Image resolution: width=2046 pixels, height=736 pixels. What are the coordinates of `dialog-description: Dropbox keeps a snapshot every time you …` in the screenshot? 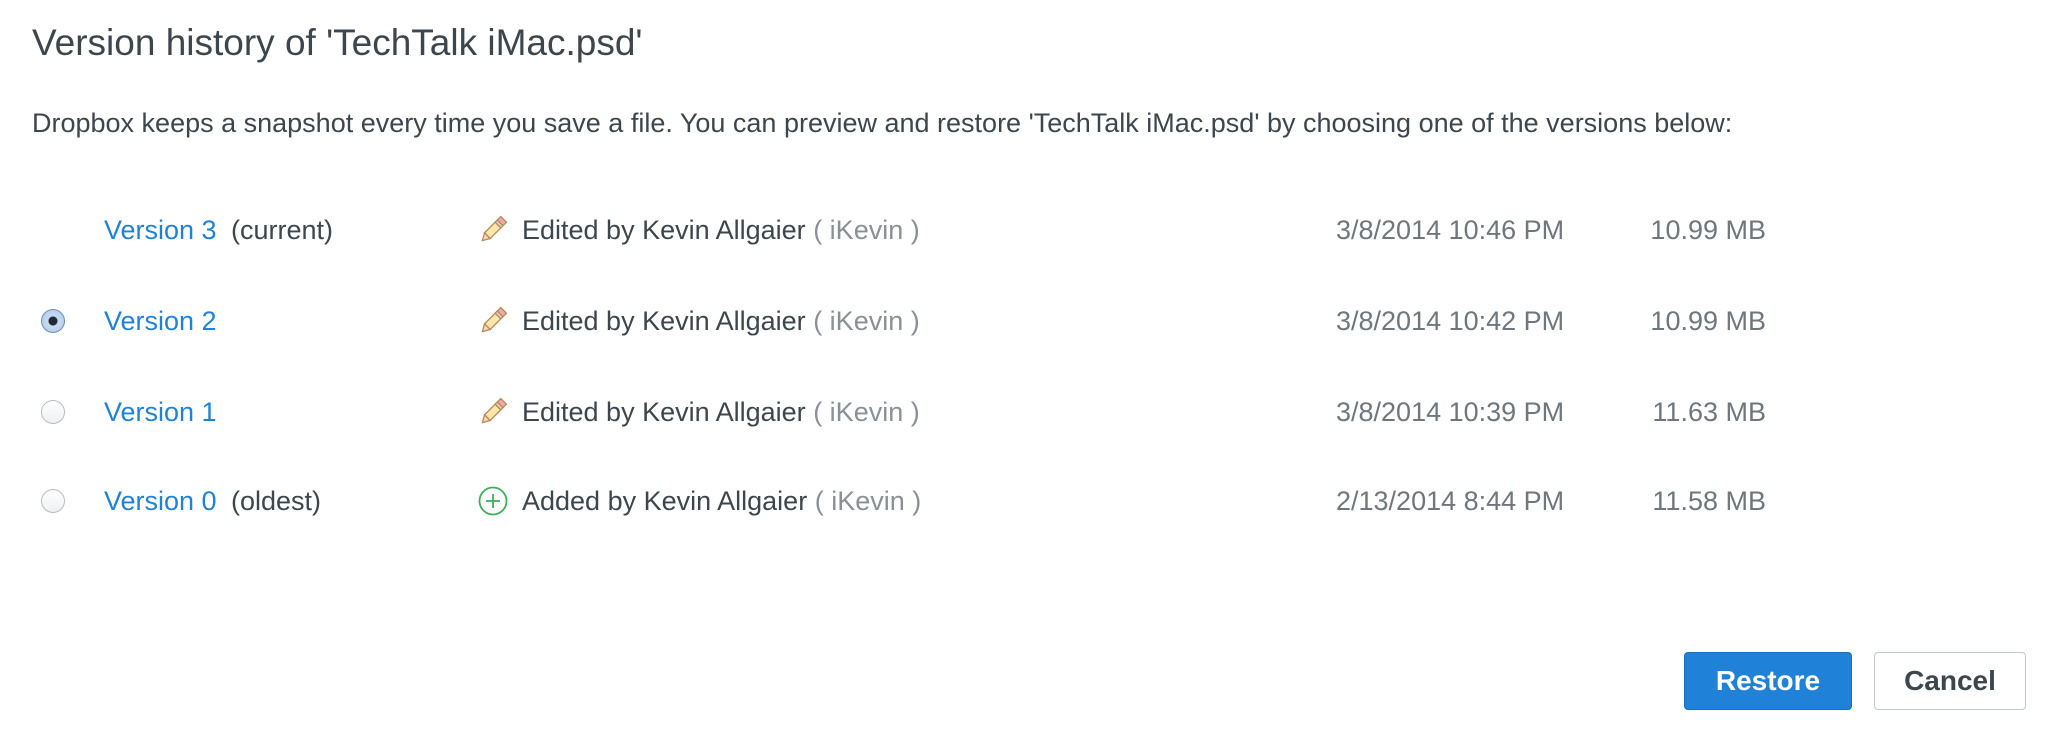 It's located at (882, 123).